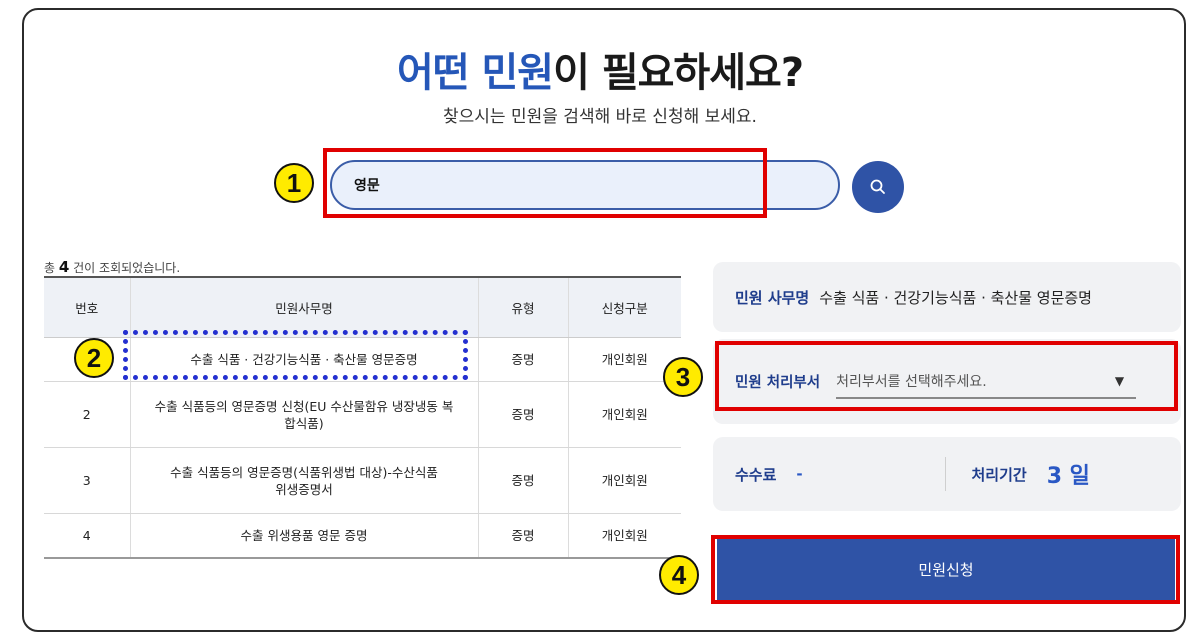 The width and height of the screenshot is (1200, 639). What do you see at coordinates (303, 414) in the screenshot?
I see `row-name: 수출 식품등의 영문증명 신청(EU 수산물함유 냉장냉동 복합식품)` at bounding box center [303, 414].